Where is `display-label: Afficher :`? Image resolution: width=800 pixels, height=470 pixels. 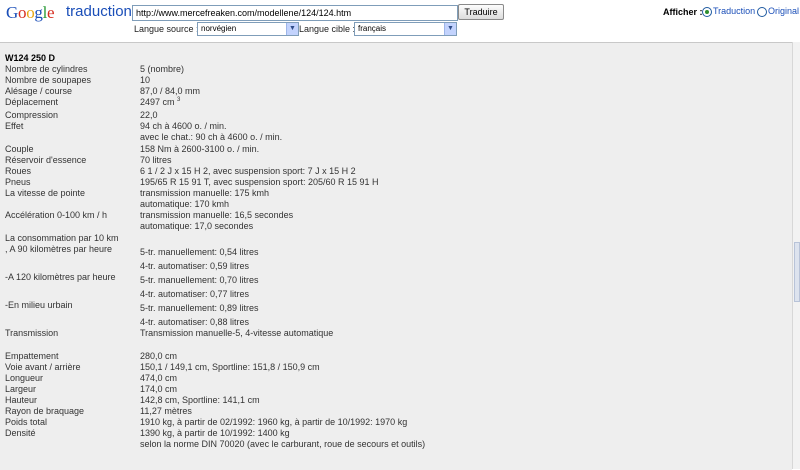
display-label: Afficher : is located at coordinates (683, 12).